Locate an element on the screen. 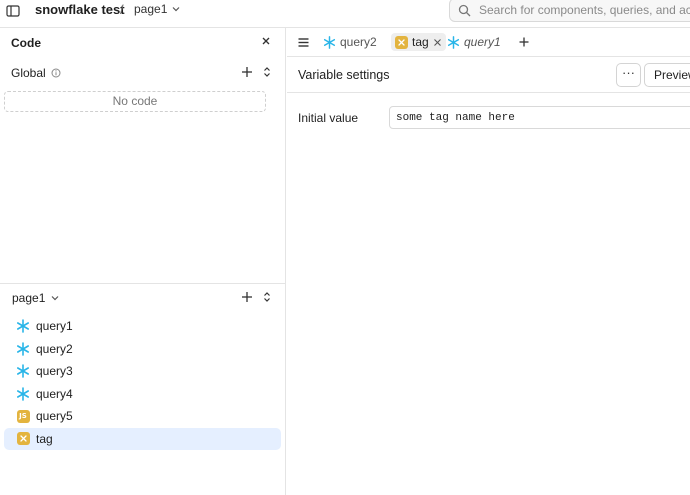 Image resolution: width=690 pixels, height=495 pixels. sidebar-toggle-icon is located at coordinates (13, 11).